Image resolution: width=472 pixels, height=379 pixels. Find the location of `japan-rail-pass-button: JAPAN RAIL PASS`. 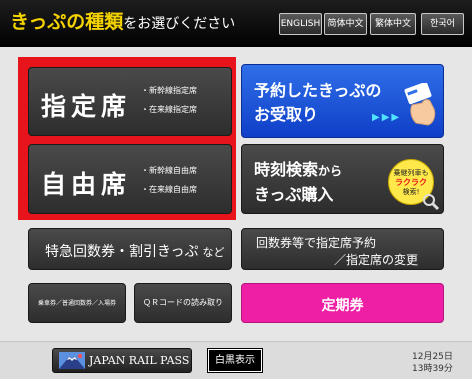

japan-rail-pass-button: JAPAN RAIL PASS is located at coordinates (122, 360).